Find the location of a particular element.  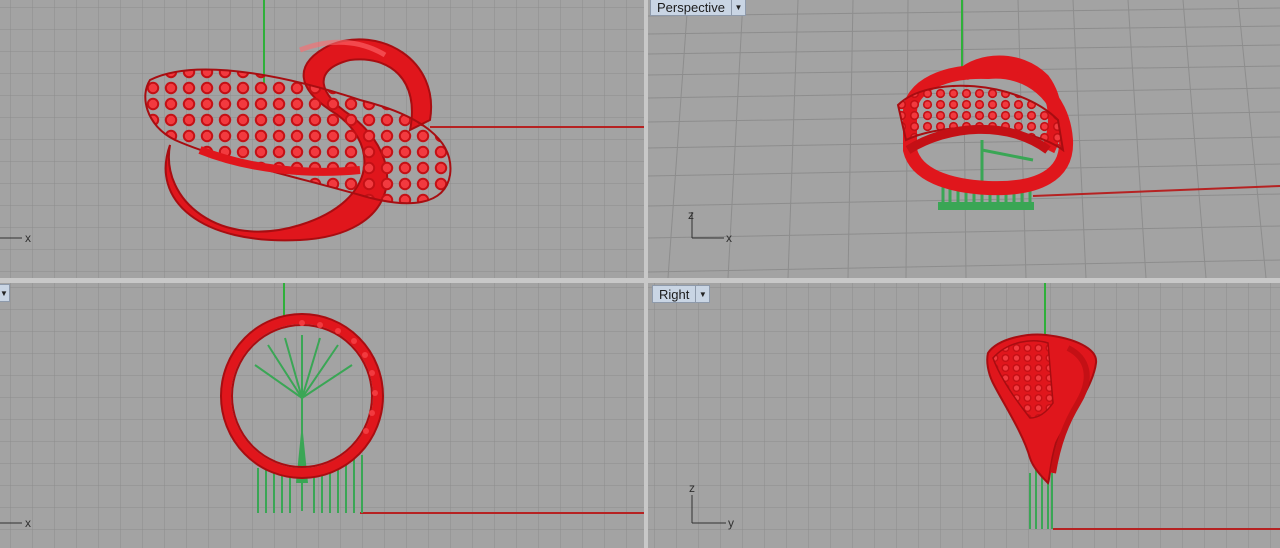

viewport-title-tab: Perspective ▼ is located at coordinates (698, 8).